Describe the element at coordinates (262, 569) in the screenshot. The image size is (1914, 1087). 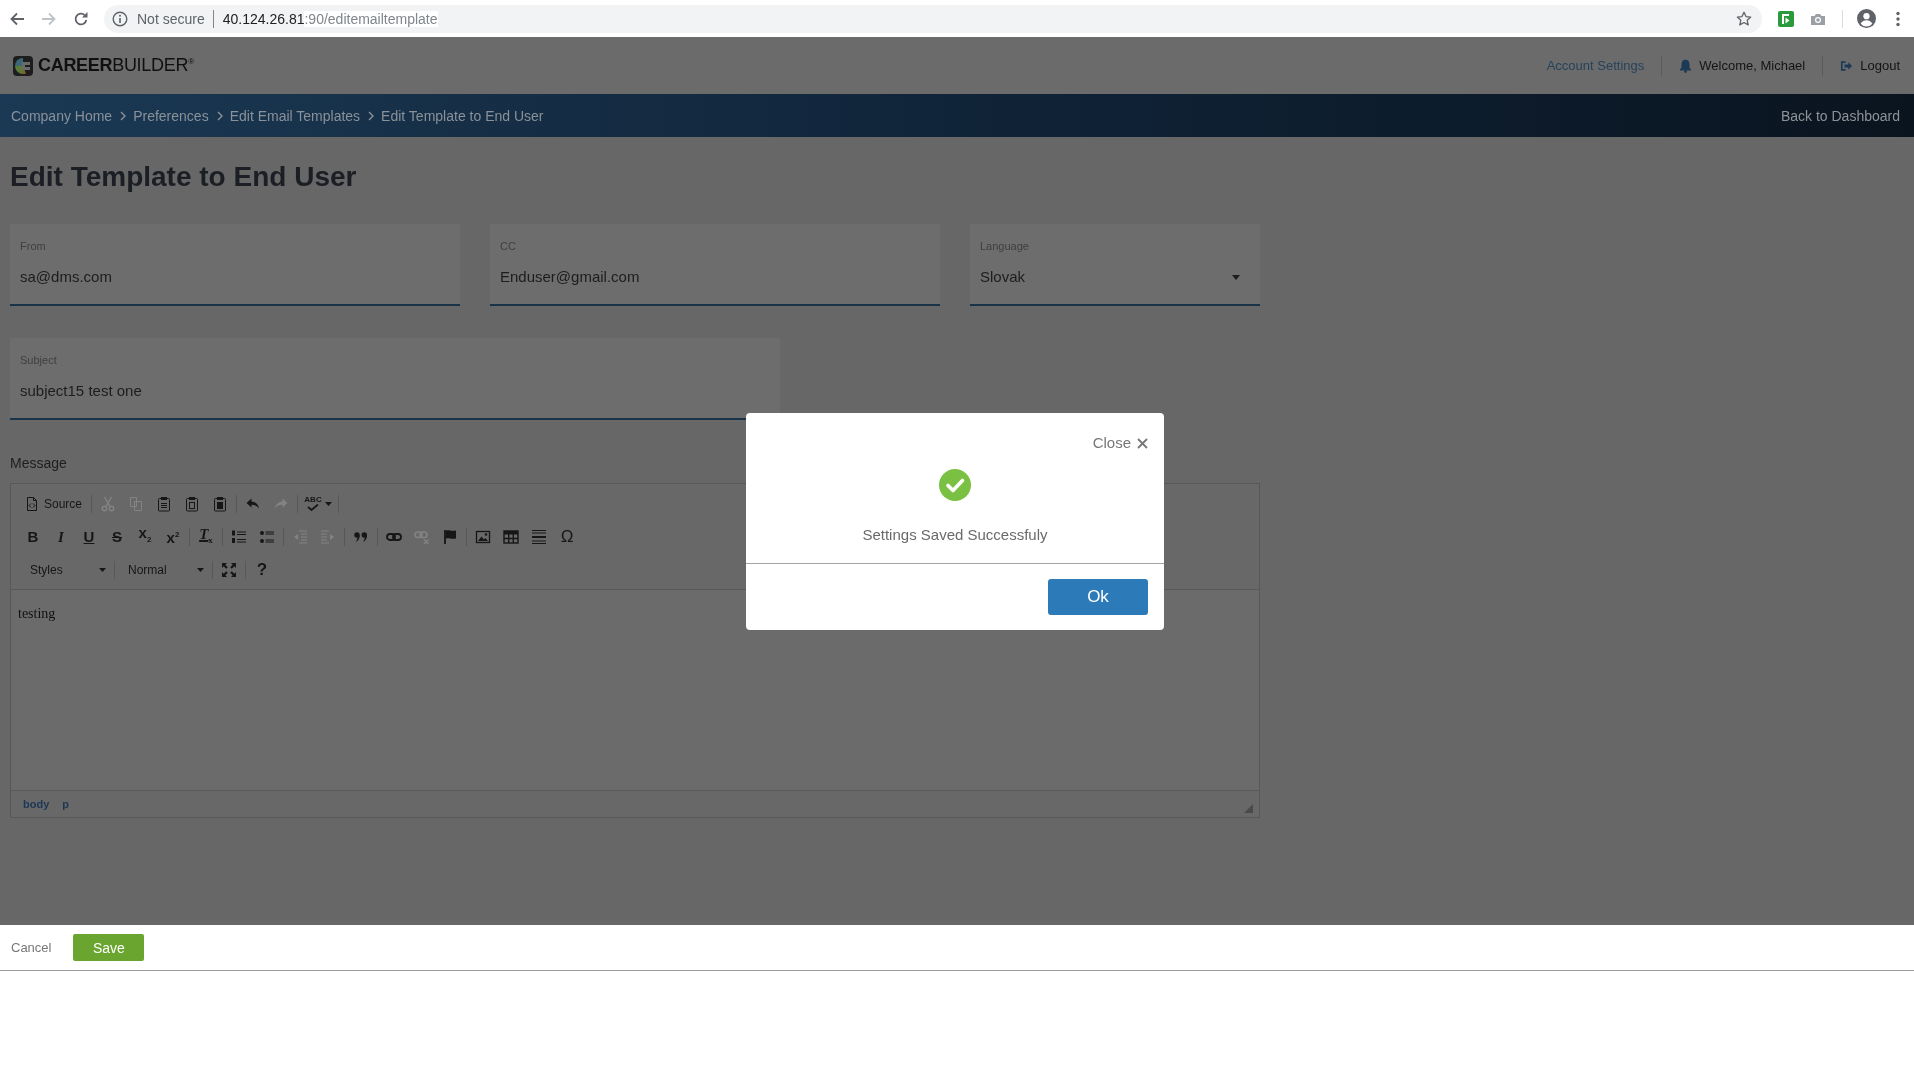
I see `help-button: ?` at that location.